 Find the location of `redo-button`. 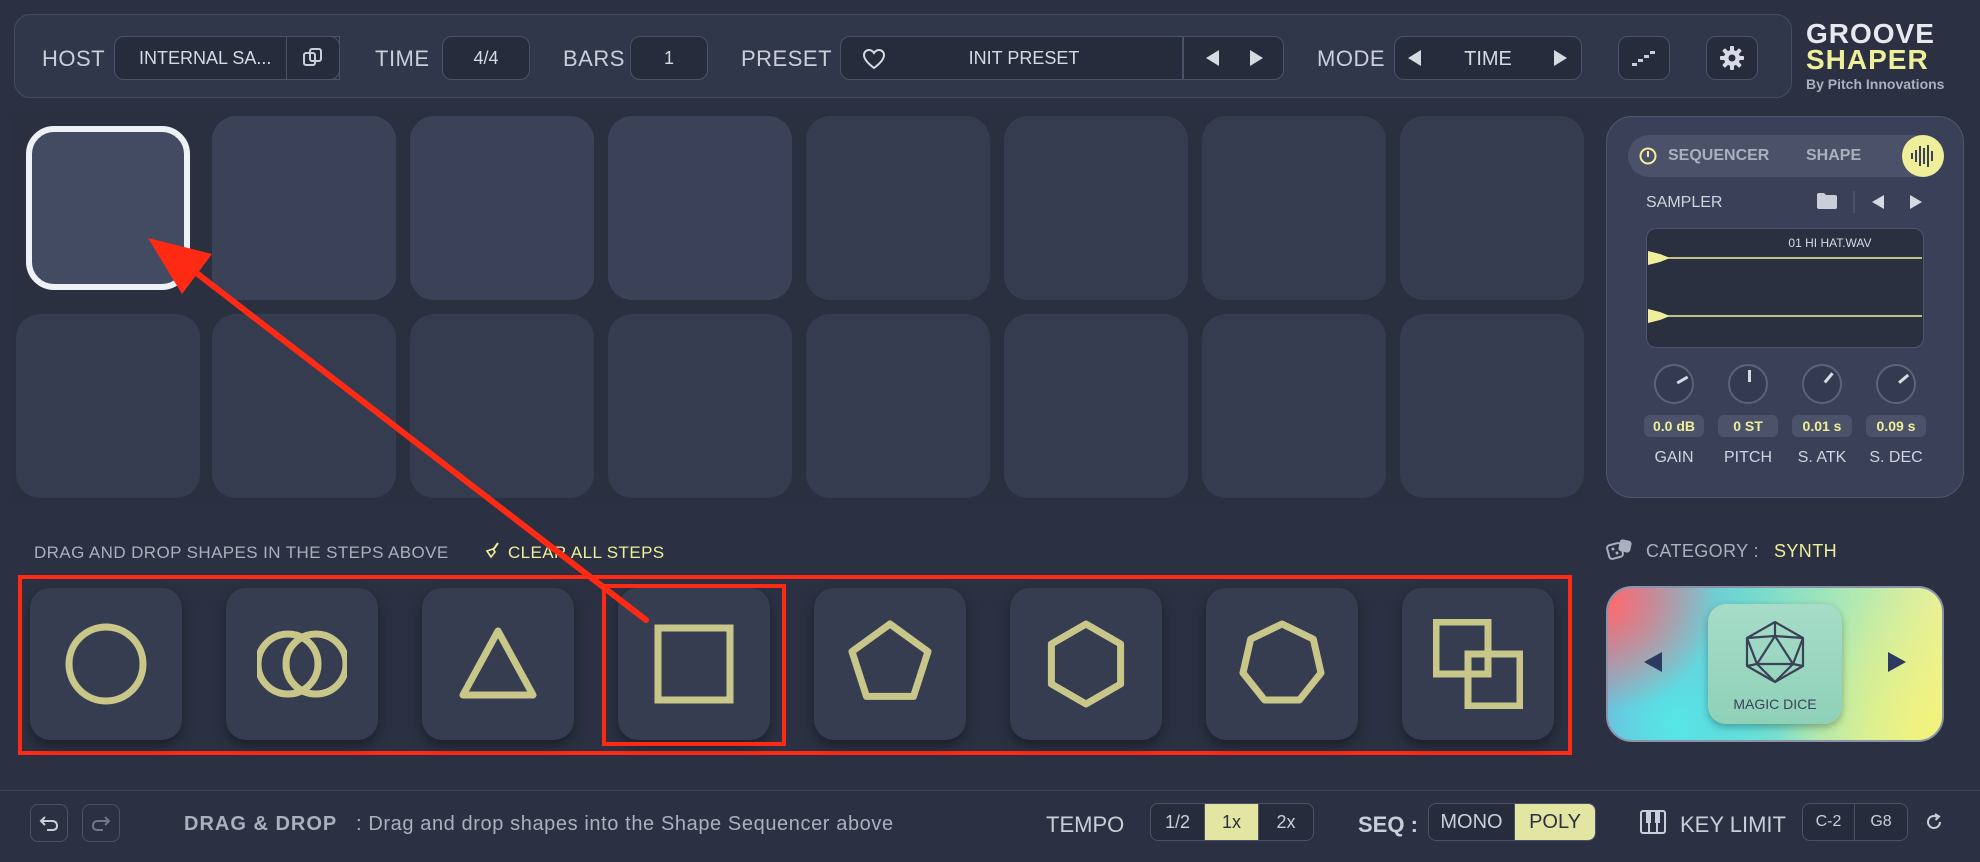

redo-button is located at coordinates (101, 823).